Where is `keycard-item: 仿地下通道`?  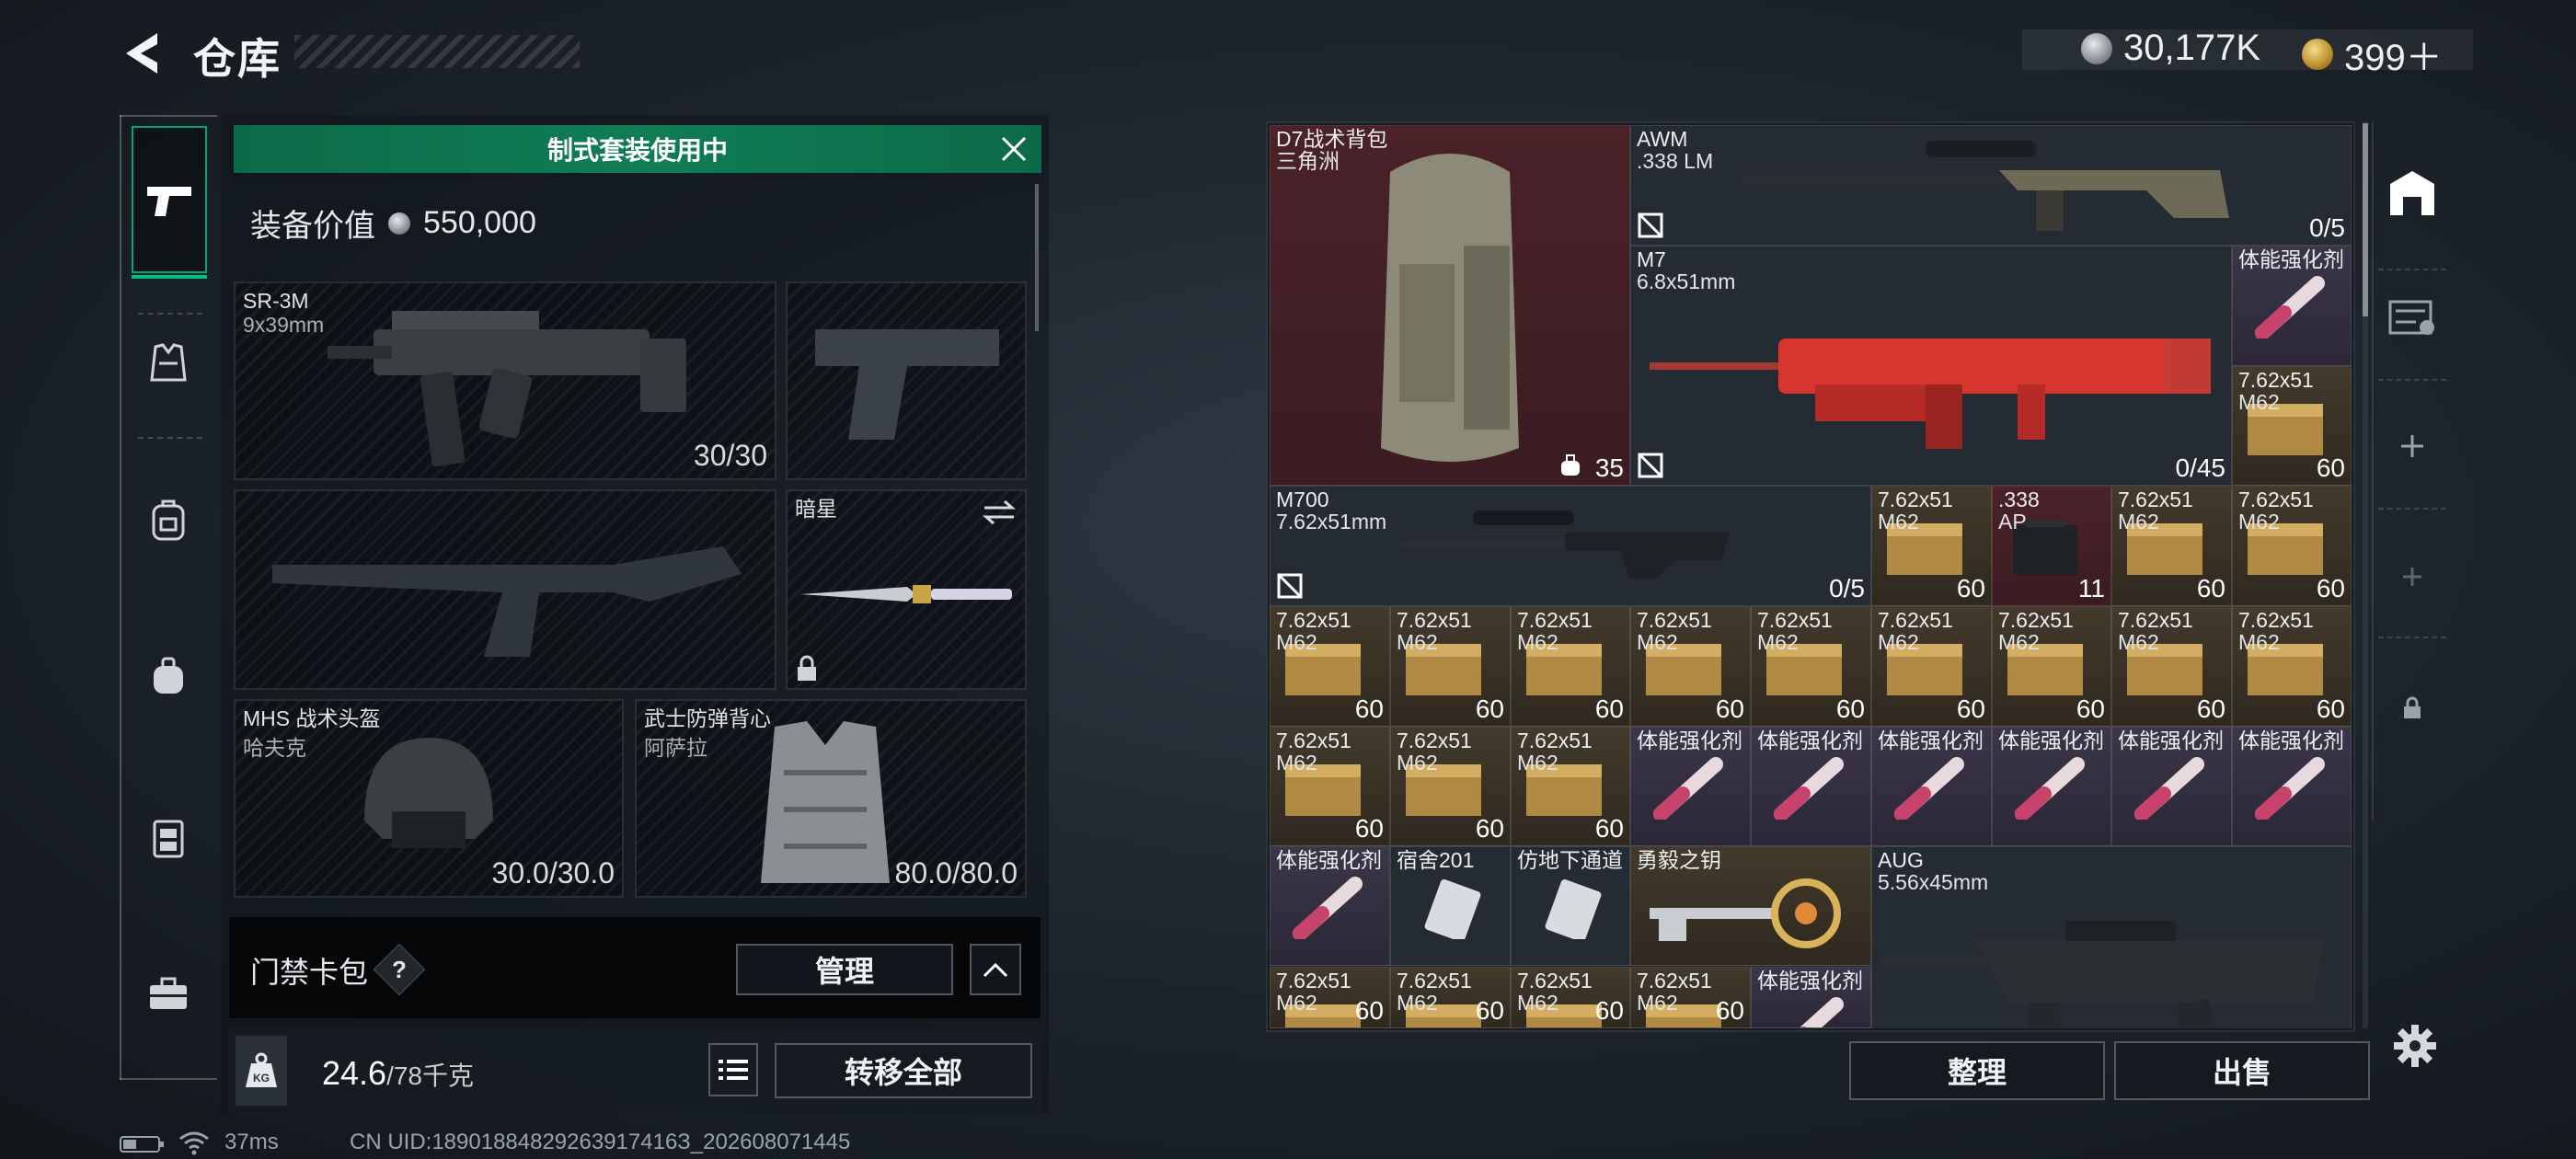
keycard-item: 仿地下通道 is located at coordinates (1570, 906).